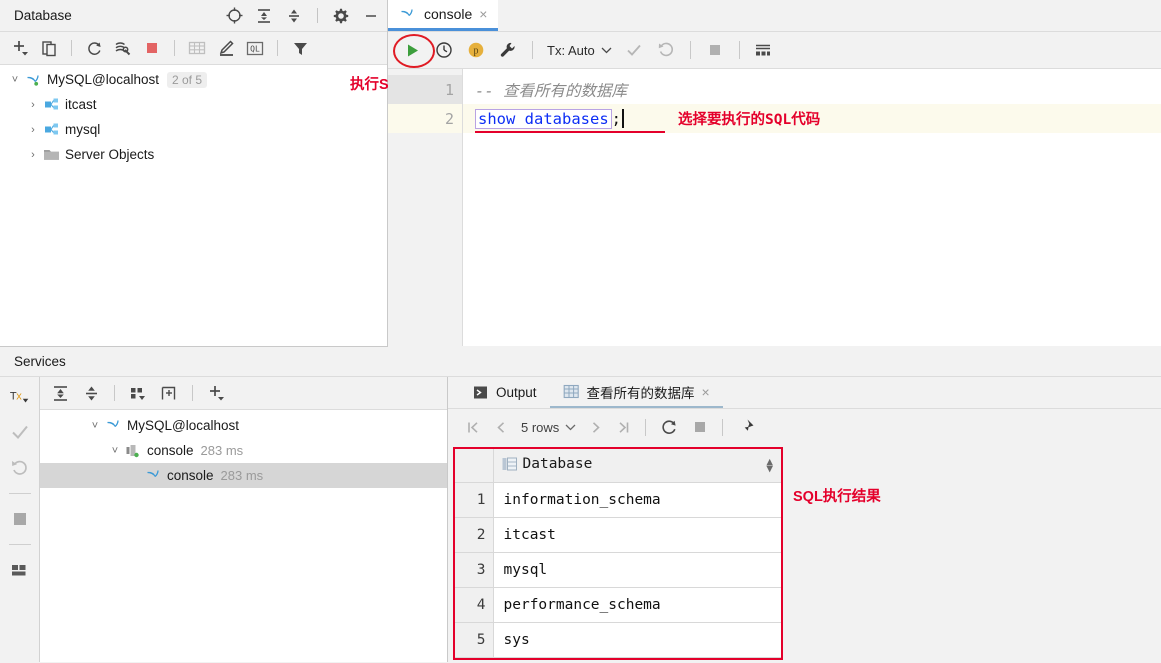 The height and width of the screenshot is (663, 1161). Describe the element at coordinates (243, 450) in the screenshot. I see `services-node-console-session: ˅ console 283 ms` at that location.